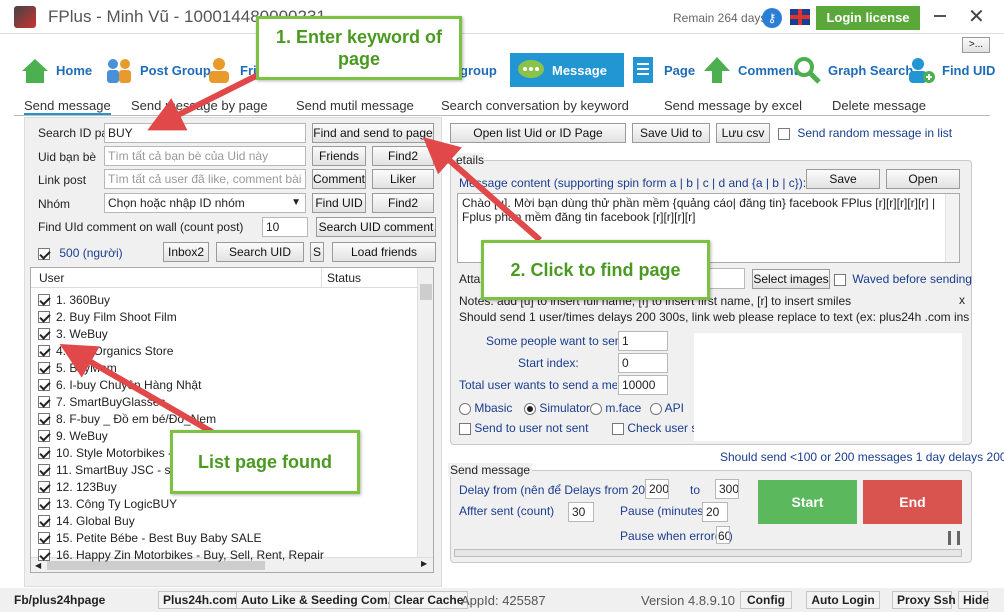 Image resolution: width=1004 pixels, height=612 pixels. Describe the element at coordinates (265, 462) in the screenshot. I see `callout-list-page-found: List page found` at that location.